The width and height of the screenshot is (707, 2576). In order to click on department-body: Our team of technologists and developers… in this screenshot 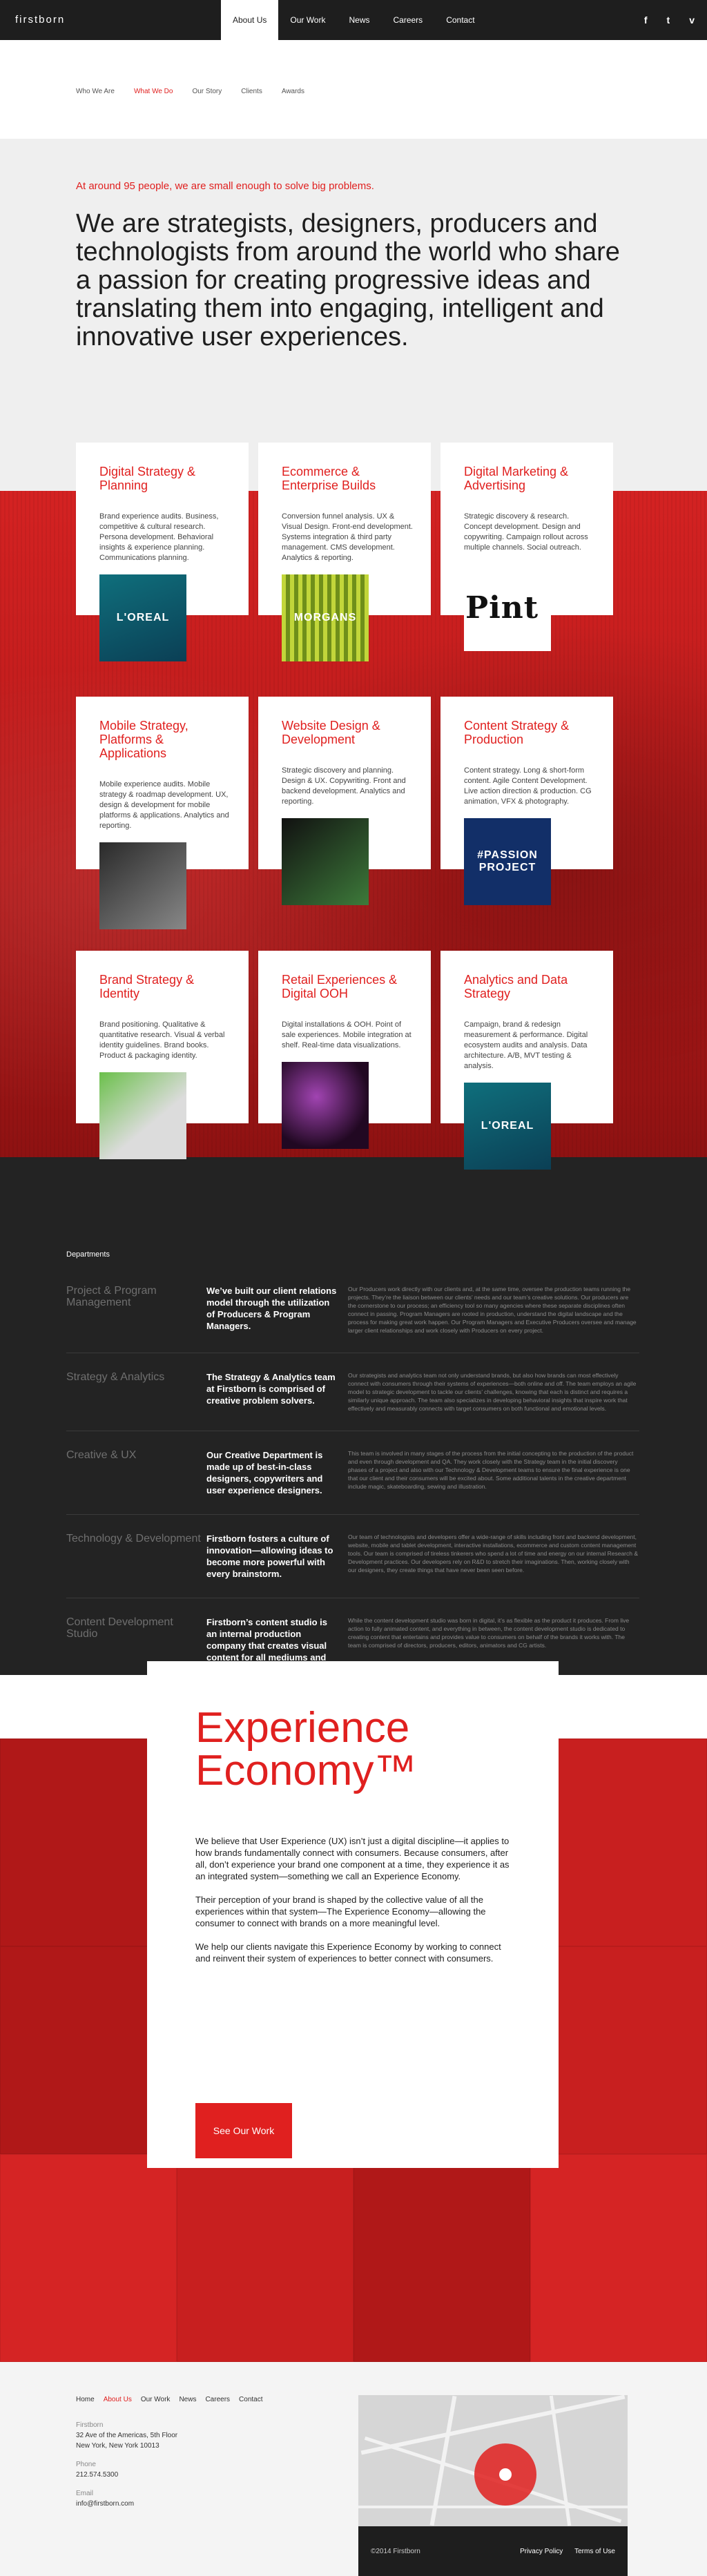, I will do `click(494, 1553)`.